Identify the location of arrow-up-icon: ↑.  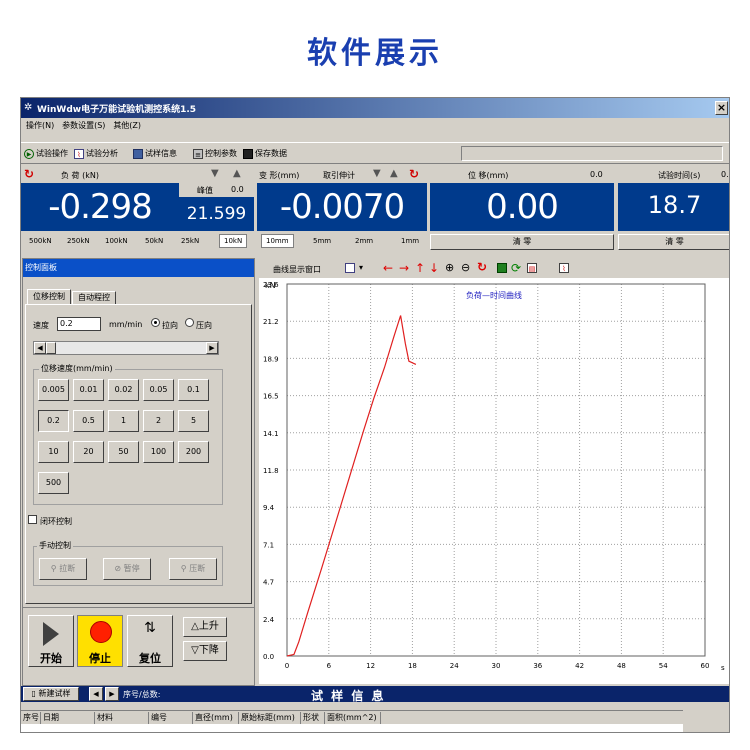
(420, 268).